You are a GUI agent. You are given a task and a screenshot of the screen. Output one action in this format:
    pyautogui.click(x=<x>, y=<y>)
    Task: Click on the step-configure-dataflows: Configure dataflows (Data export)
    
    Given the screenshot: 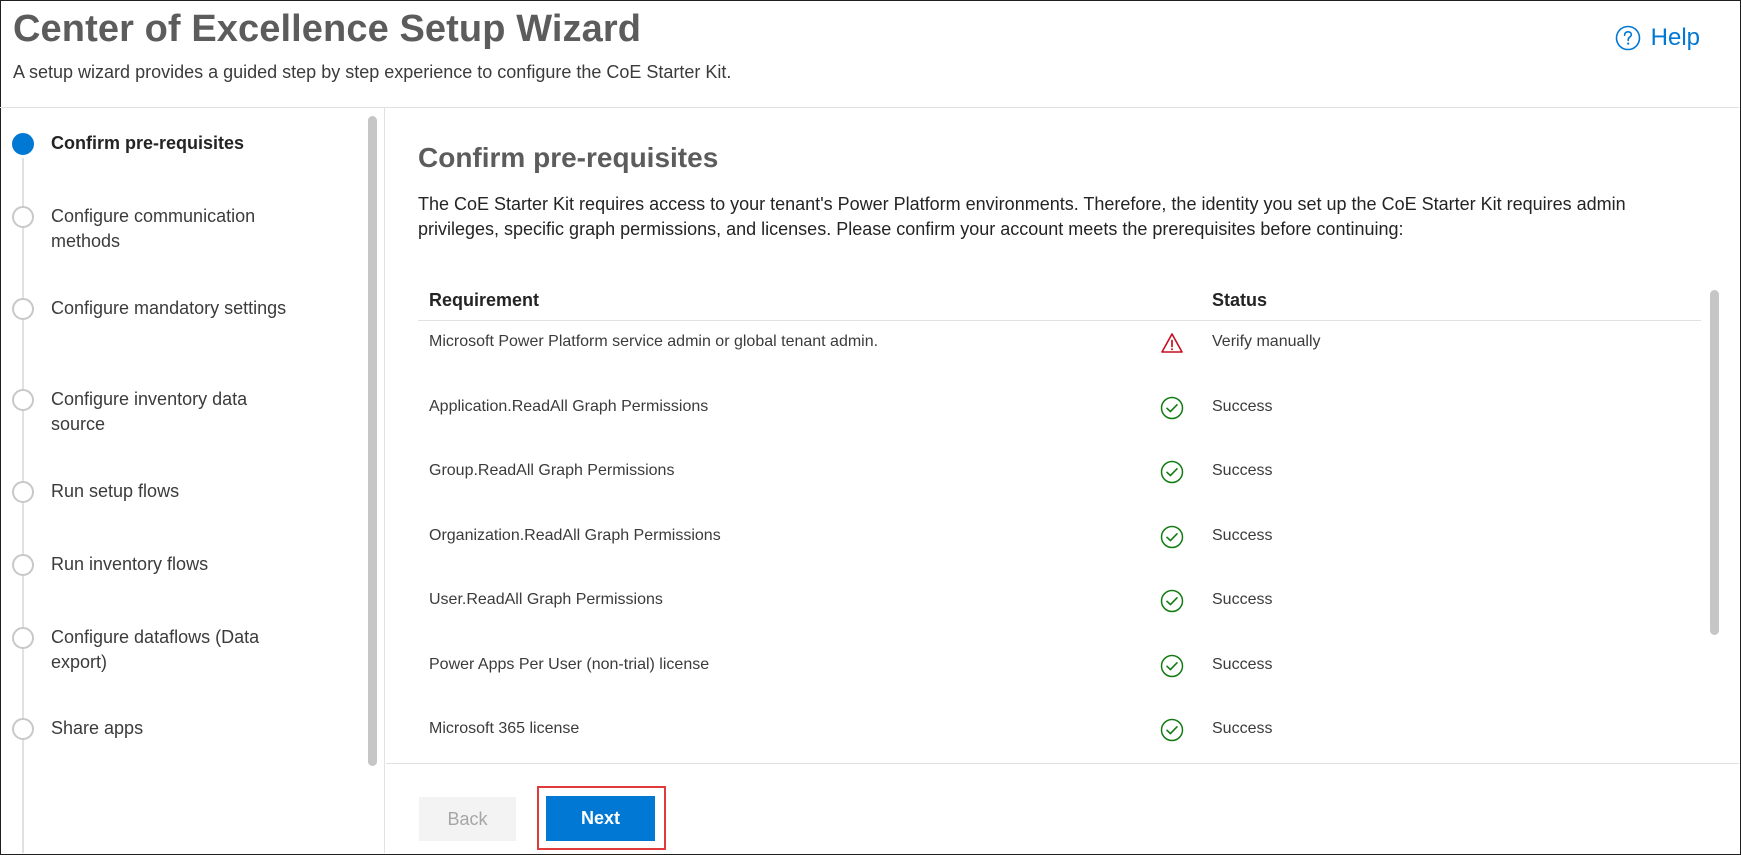 What is the action you would take?
    pyautogui.click(x=151, y=651)
    